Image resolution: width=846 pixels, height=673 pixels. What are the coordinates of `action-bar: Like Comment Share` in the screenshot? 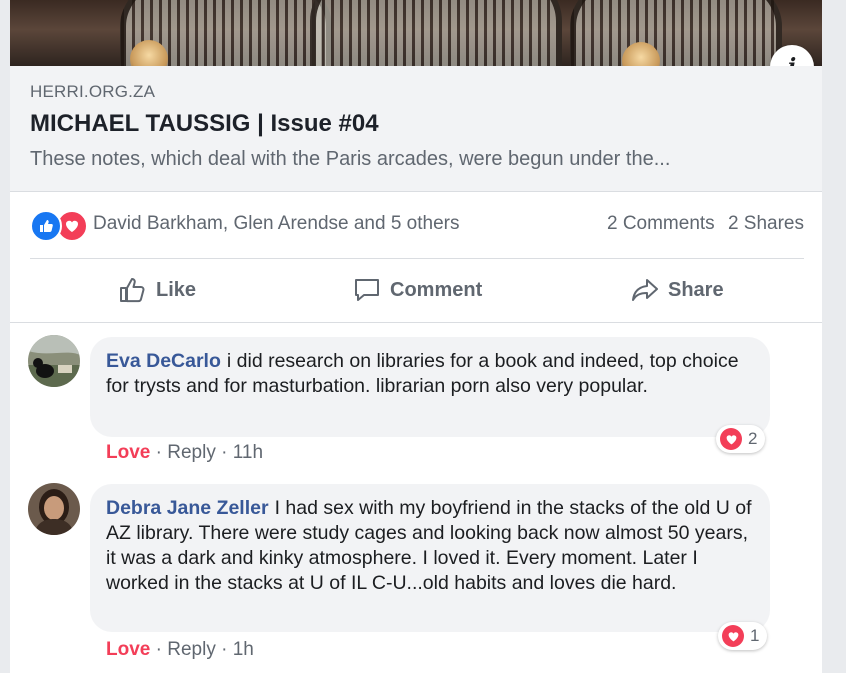 It's located at (416, 290).